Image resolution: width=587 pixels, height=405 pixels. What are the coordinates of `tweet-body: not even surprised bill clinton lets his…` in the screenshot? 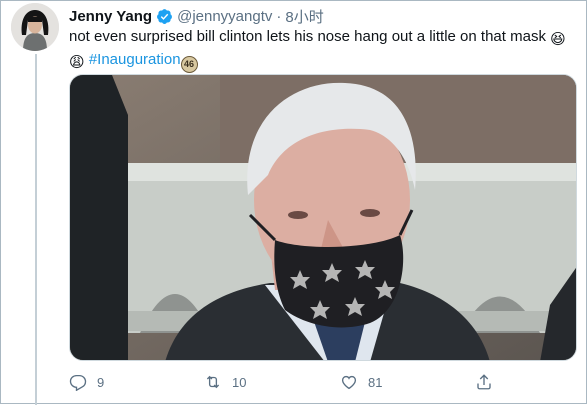 It's located at (307, 36).